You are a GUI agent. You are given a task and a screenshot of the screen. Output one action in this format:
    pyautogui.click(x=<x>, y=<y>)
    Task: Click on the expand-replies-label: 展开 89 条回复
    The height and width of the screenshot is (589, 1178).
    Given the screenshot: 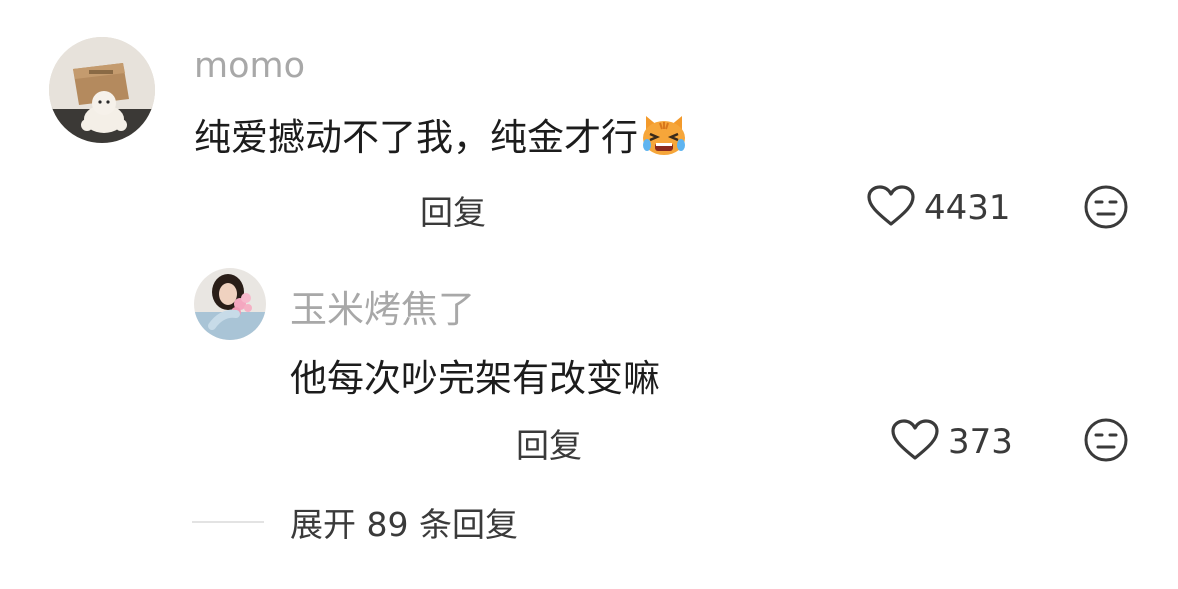 What is the action you would take?
    pyautogui.click(x=404, y=524)
    